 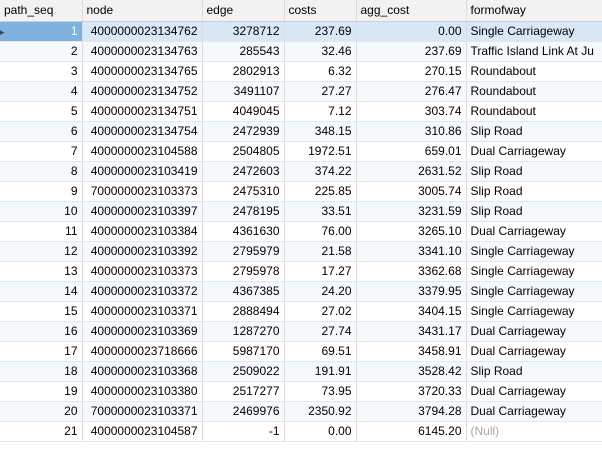 What do you see at coordinates (41, 371) in the screenshot?
I see `cell-path-seq: 18` at bounding box center [41, 371].